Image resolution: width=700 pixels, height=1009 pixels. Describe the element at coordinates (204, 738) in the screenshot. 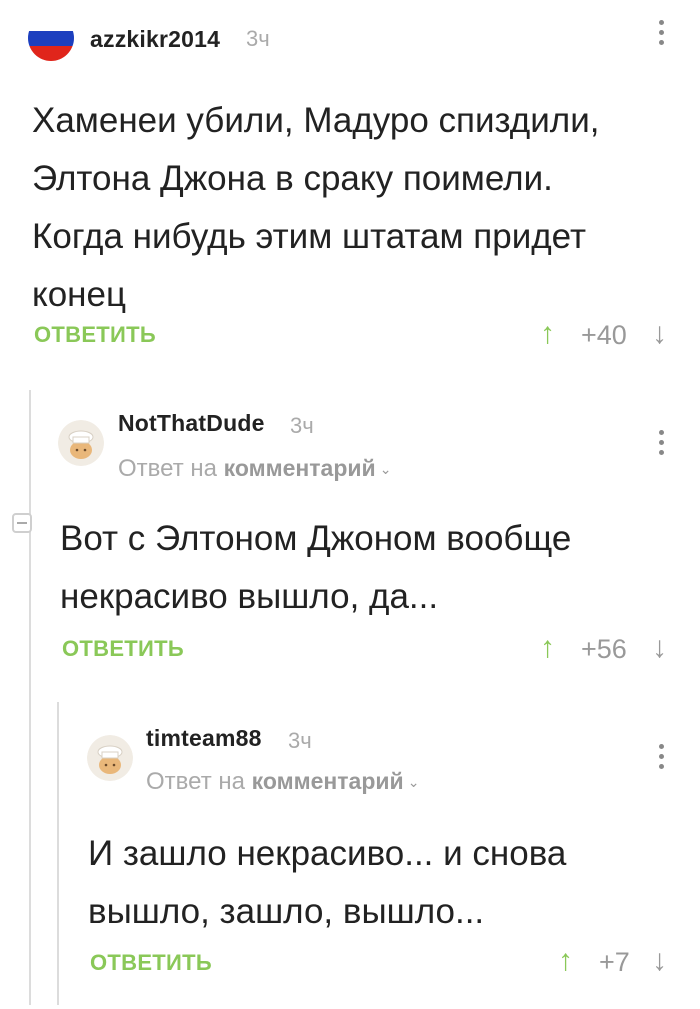

I see `username: timteam88` at that location.